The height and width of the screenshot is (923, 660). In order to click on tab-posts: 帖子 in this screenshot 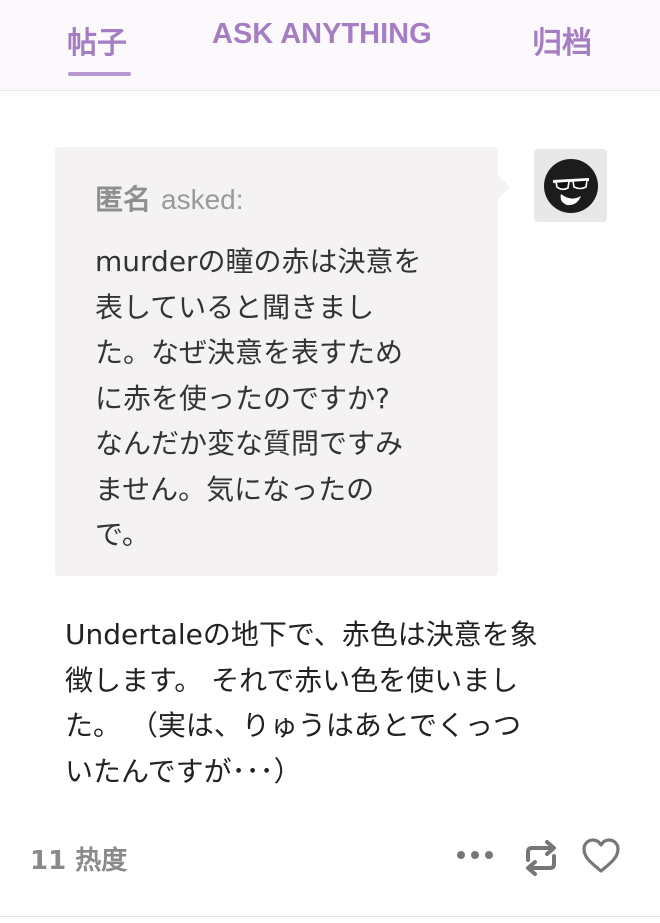, I will do `click(97, 40)`.